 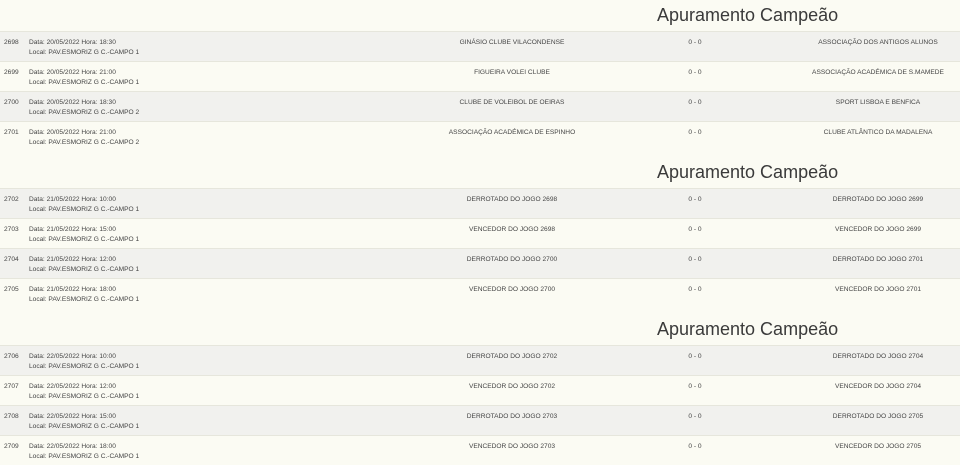 What do you see at coordinates (860, 132) in the screenshot?
I see `away-team: CLUBE ATLÂNTICO DA MADALENA` at bounding box center [860, 132].